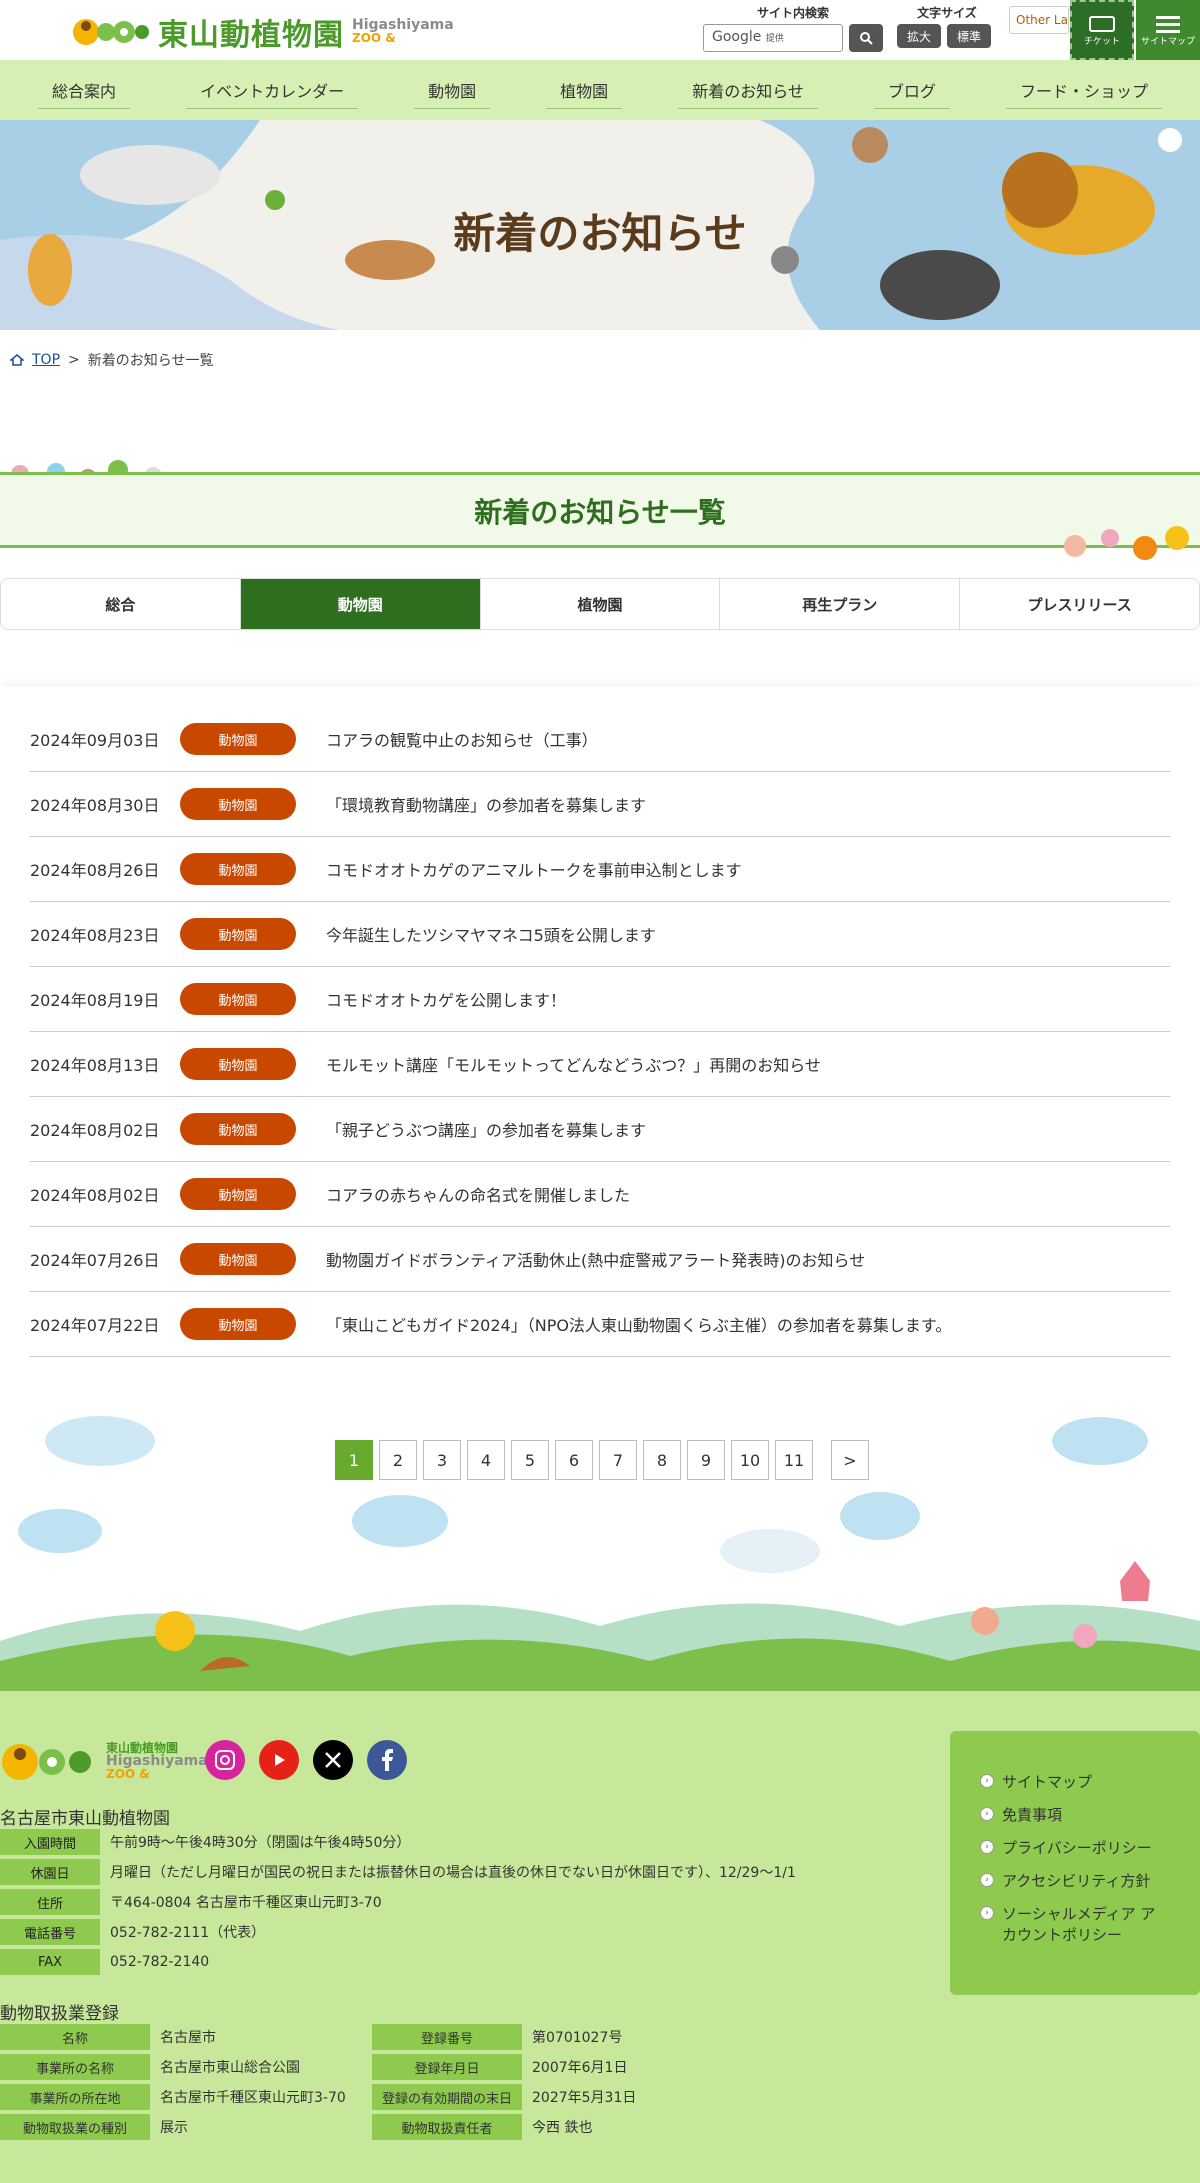 The width and height of the screenshot is (1200, 2183). I want to click on footer-logo-icon, so click(46, 1762).